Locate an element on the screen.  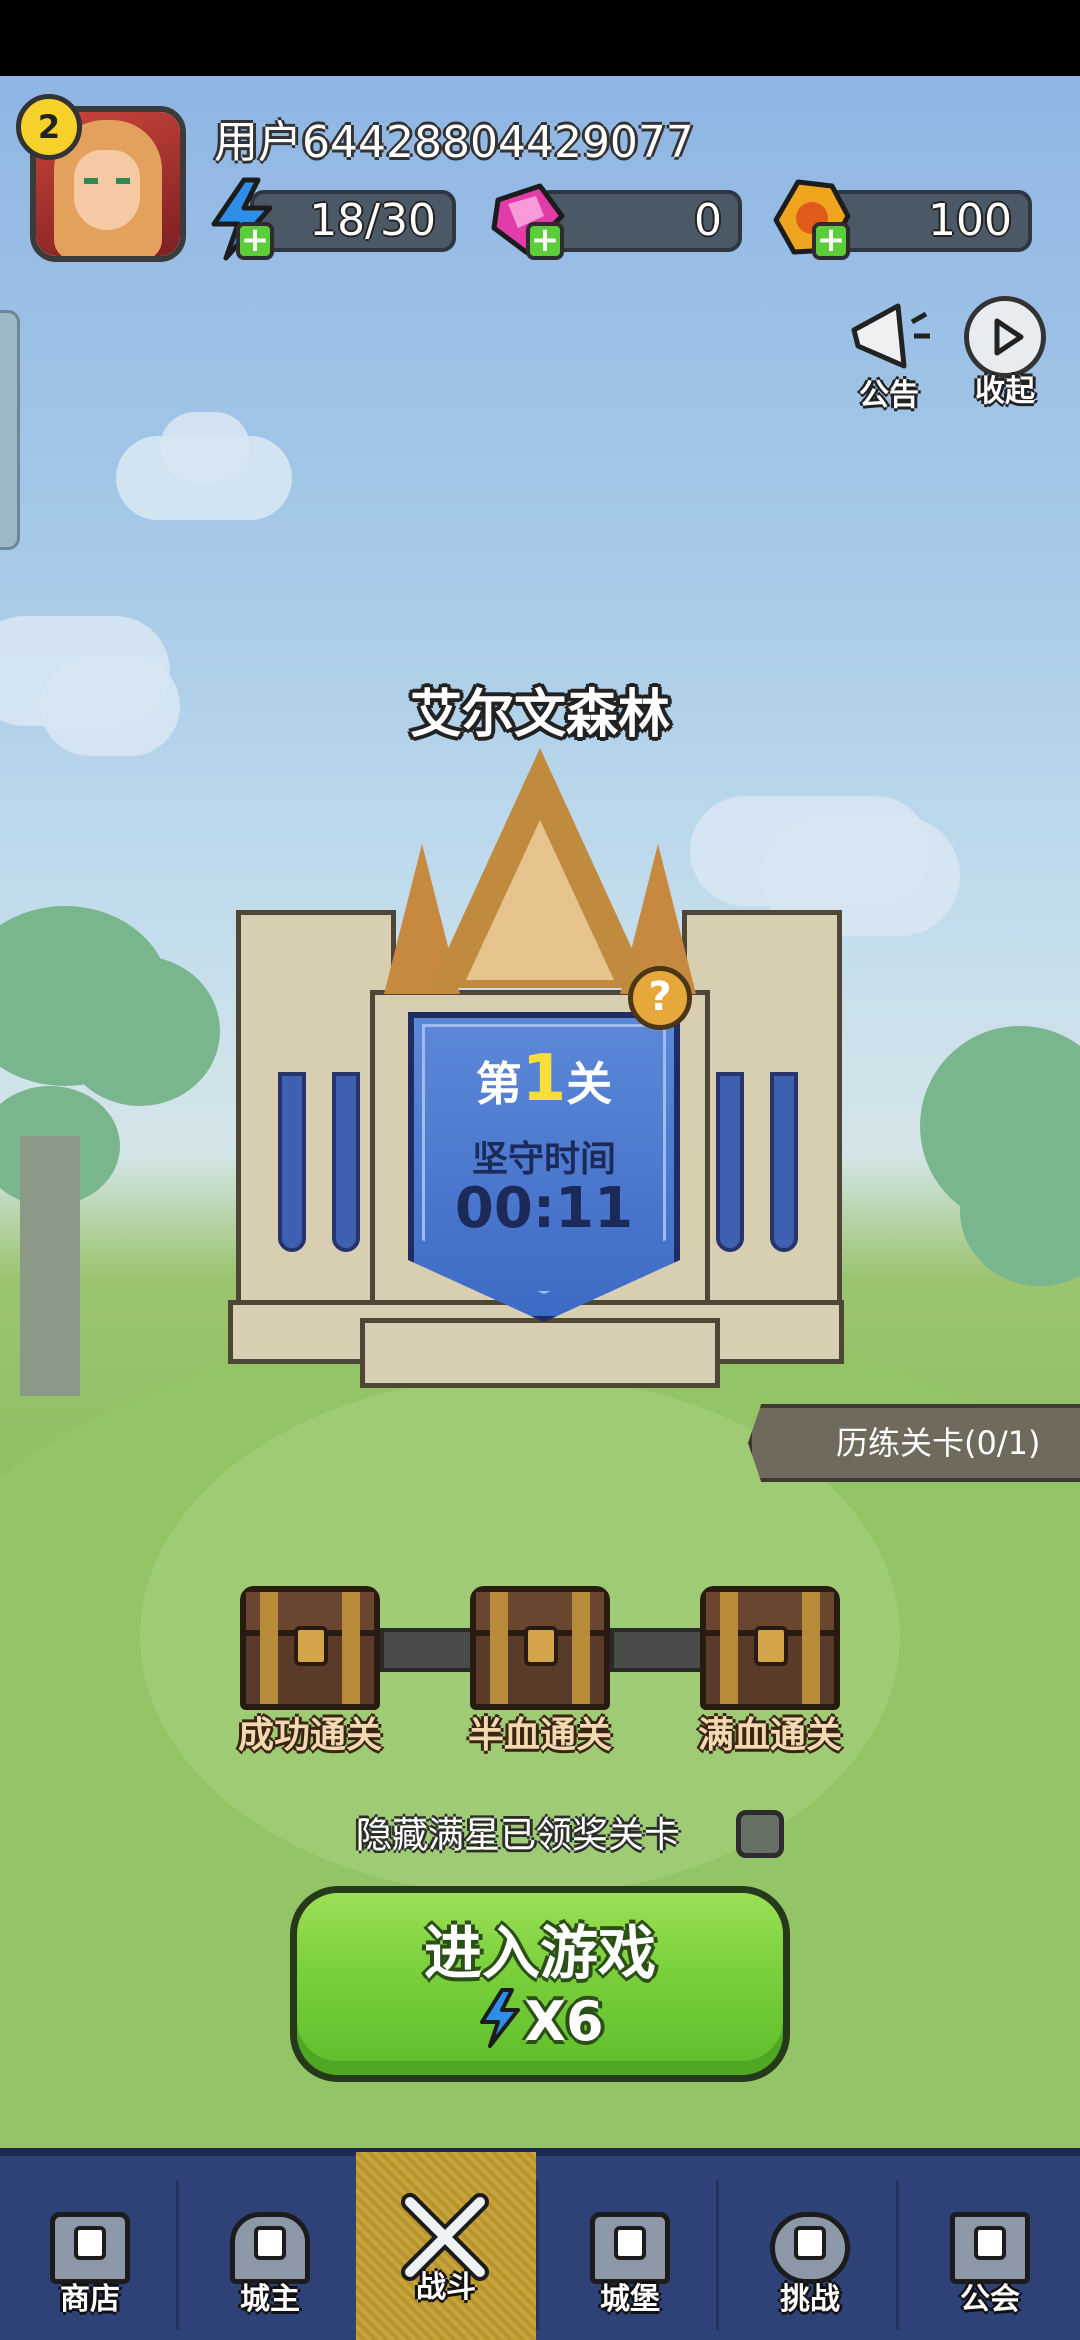
nav-label: 城主 is located at coordinates (270, 2299).